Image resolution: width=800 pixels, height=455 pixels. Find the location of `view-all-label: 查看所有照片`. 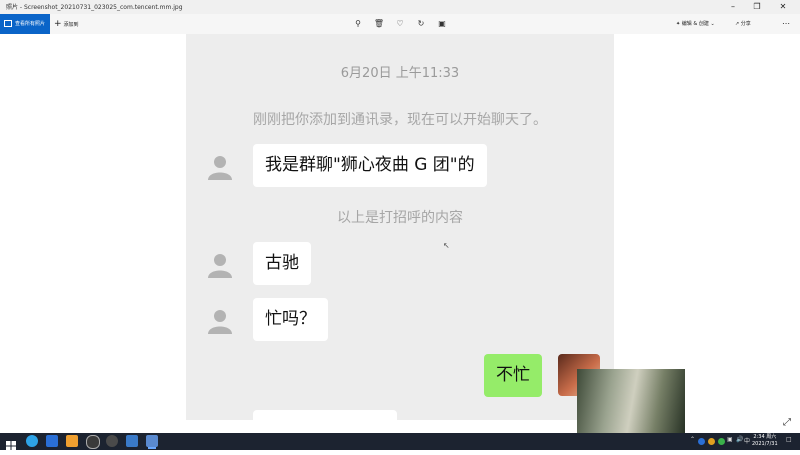

view-all-label: 查看所有照片 is located at coordinates (30, 24).